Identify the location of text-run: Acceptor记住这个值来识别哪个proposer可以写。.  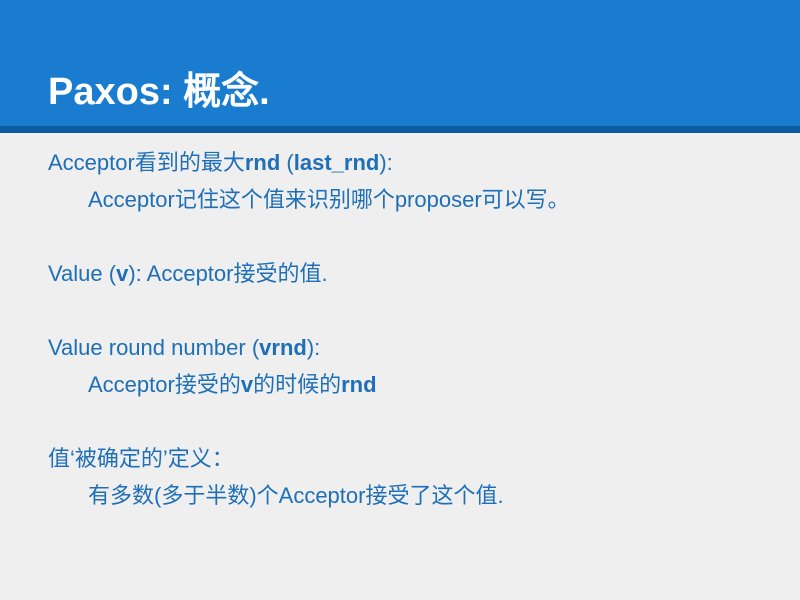
(329, 199).